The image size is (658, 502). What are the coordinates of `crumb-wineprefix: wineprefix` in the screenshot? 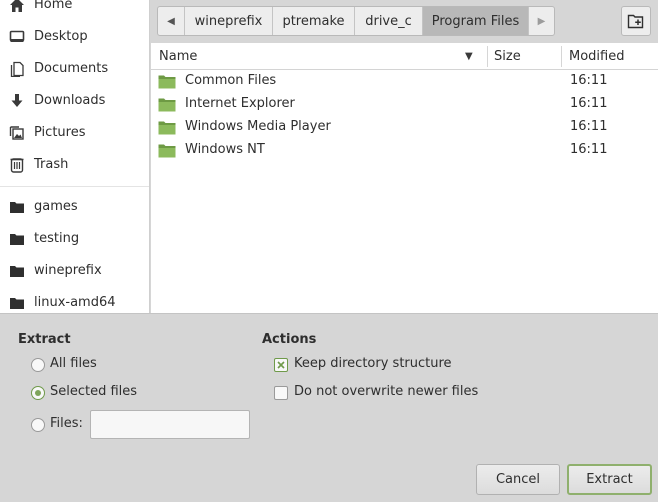 It's located at (229, 21).